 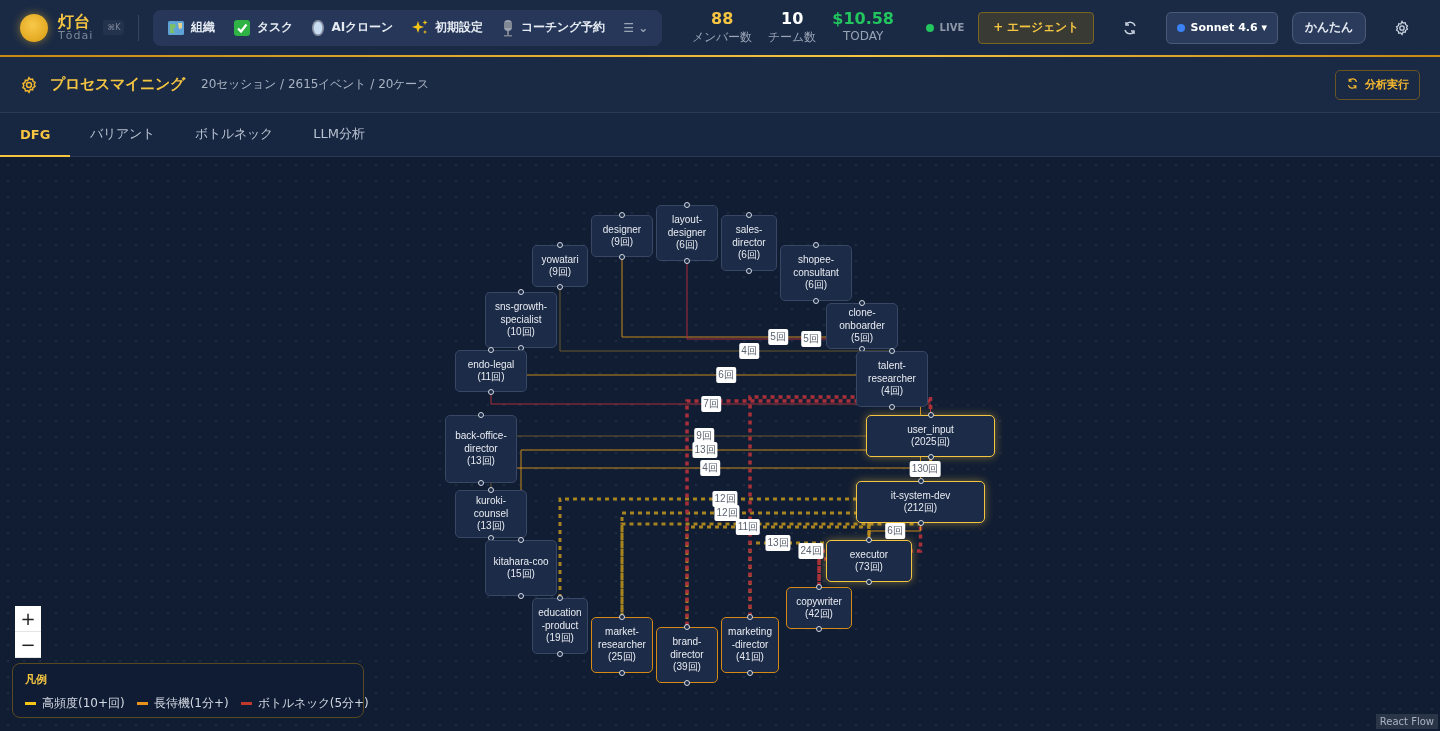 What do you see at coordinates (491, 508) in the screenshot?
I see `node-label: kuroki-counsel` at bounding box center [491, 508].